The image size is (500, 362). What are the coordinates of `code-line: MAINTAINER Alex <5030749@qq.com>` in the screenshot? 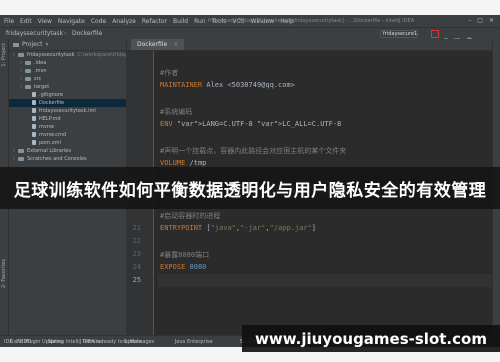 It's located at (227, 85).